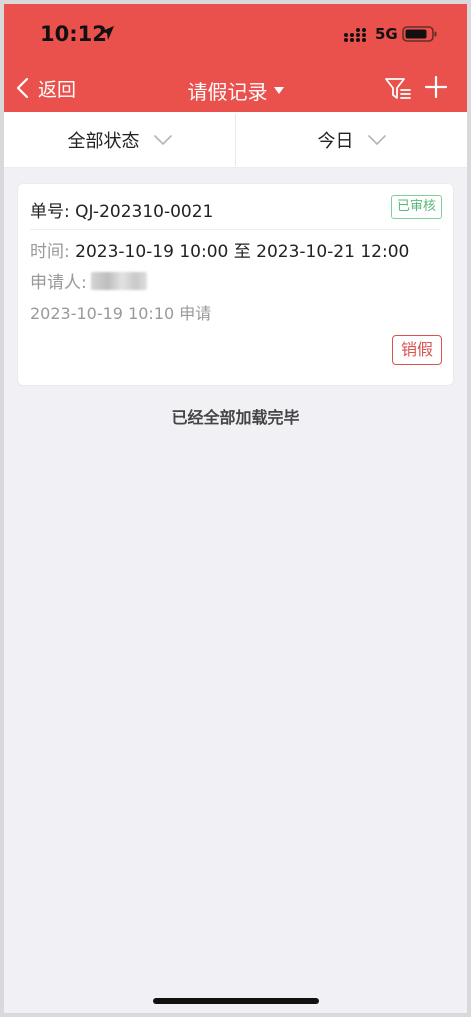 This screenshot has width=471, height=1017. Describe the element at coordinates (103, 141) in the screenshot. I see `status-filter-label: 全部状态` at that location.